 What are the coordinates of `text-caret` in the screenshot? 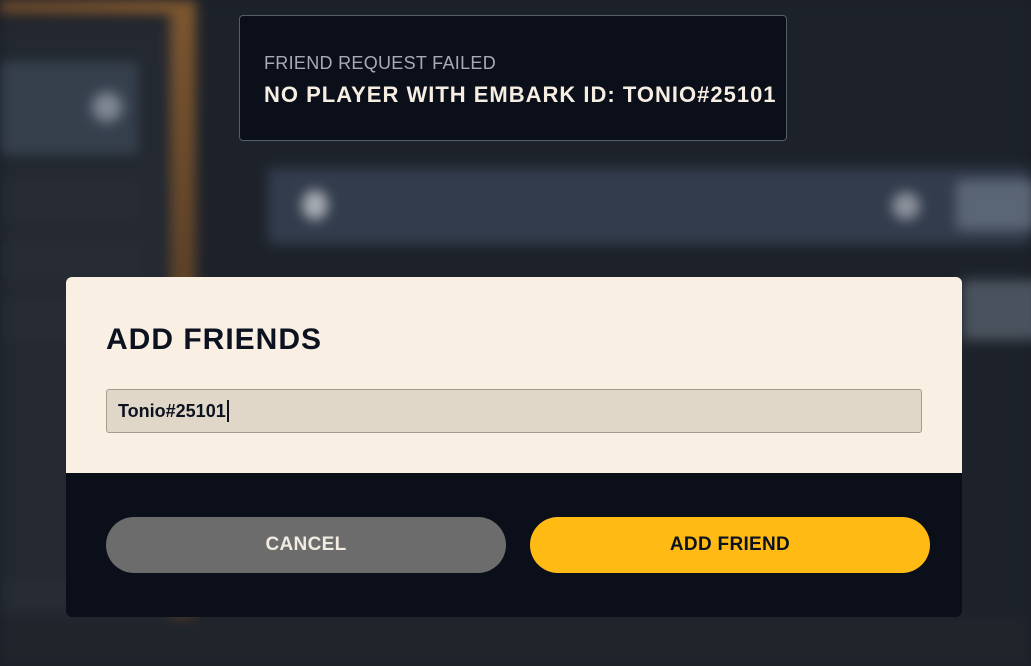 It's located at (227, 411).